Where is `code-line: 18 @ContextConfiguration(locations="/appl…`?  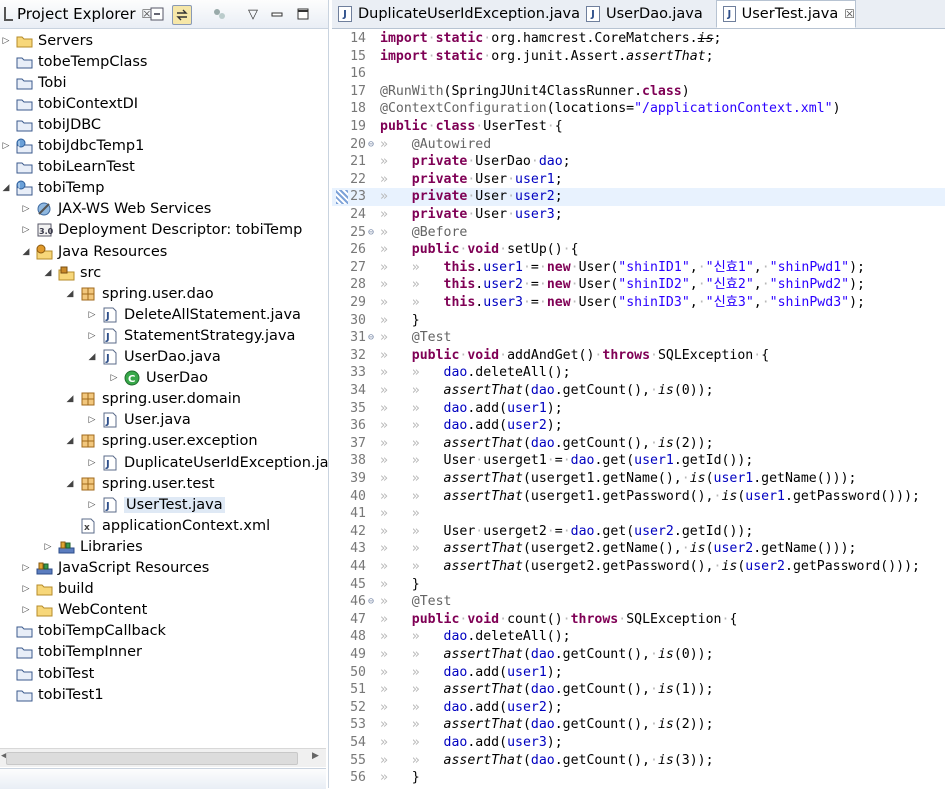
code-line: 18 @ContextConfiguration(locations="/appl… is located at coordinates (638, 109).